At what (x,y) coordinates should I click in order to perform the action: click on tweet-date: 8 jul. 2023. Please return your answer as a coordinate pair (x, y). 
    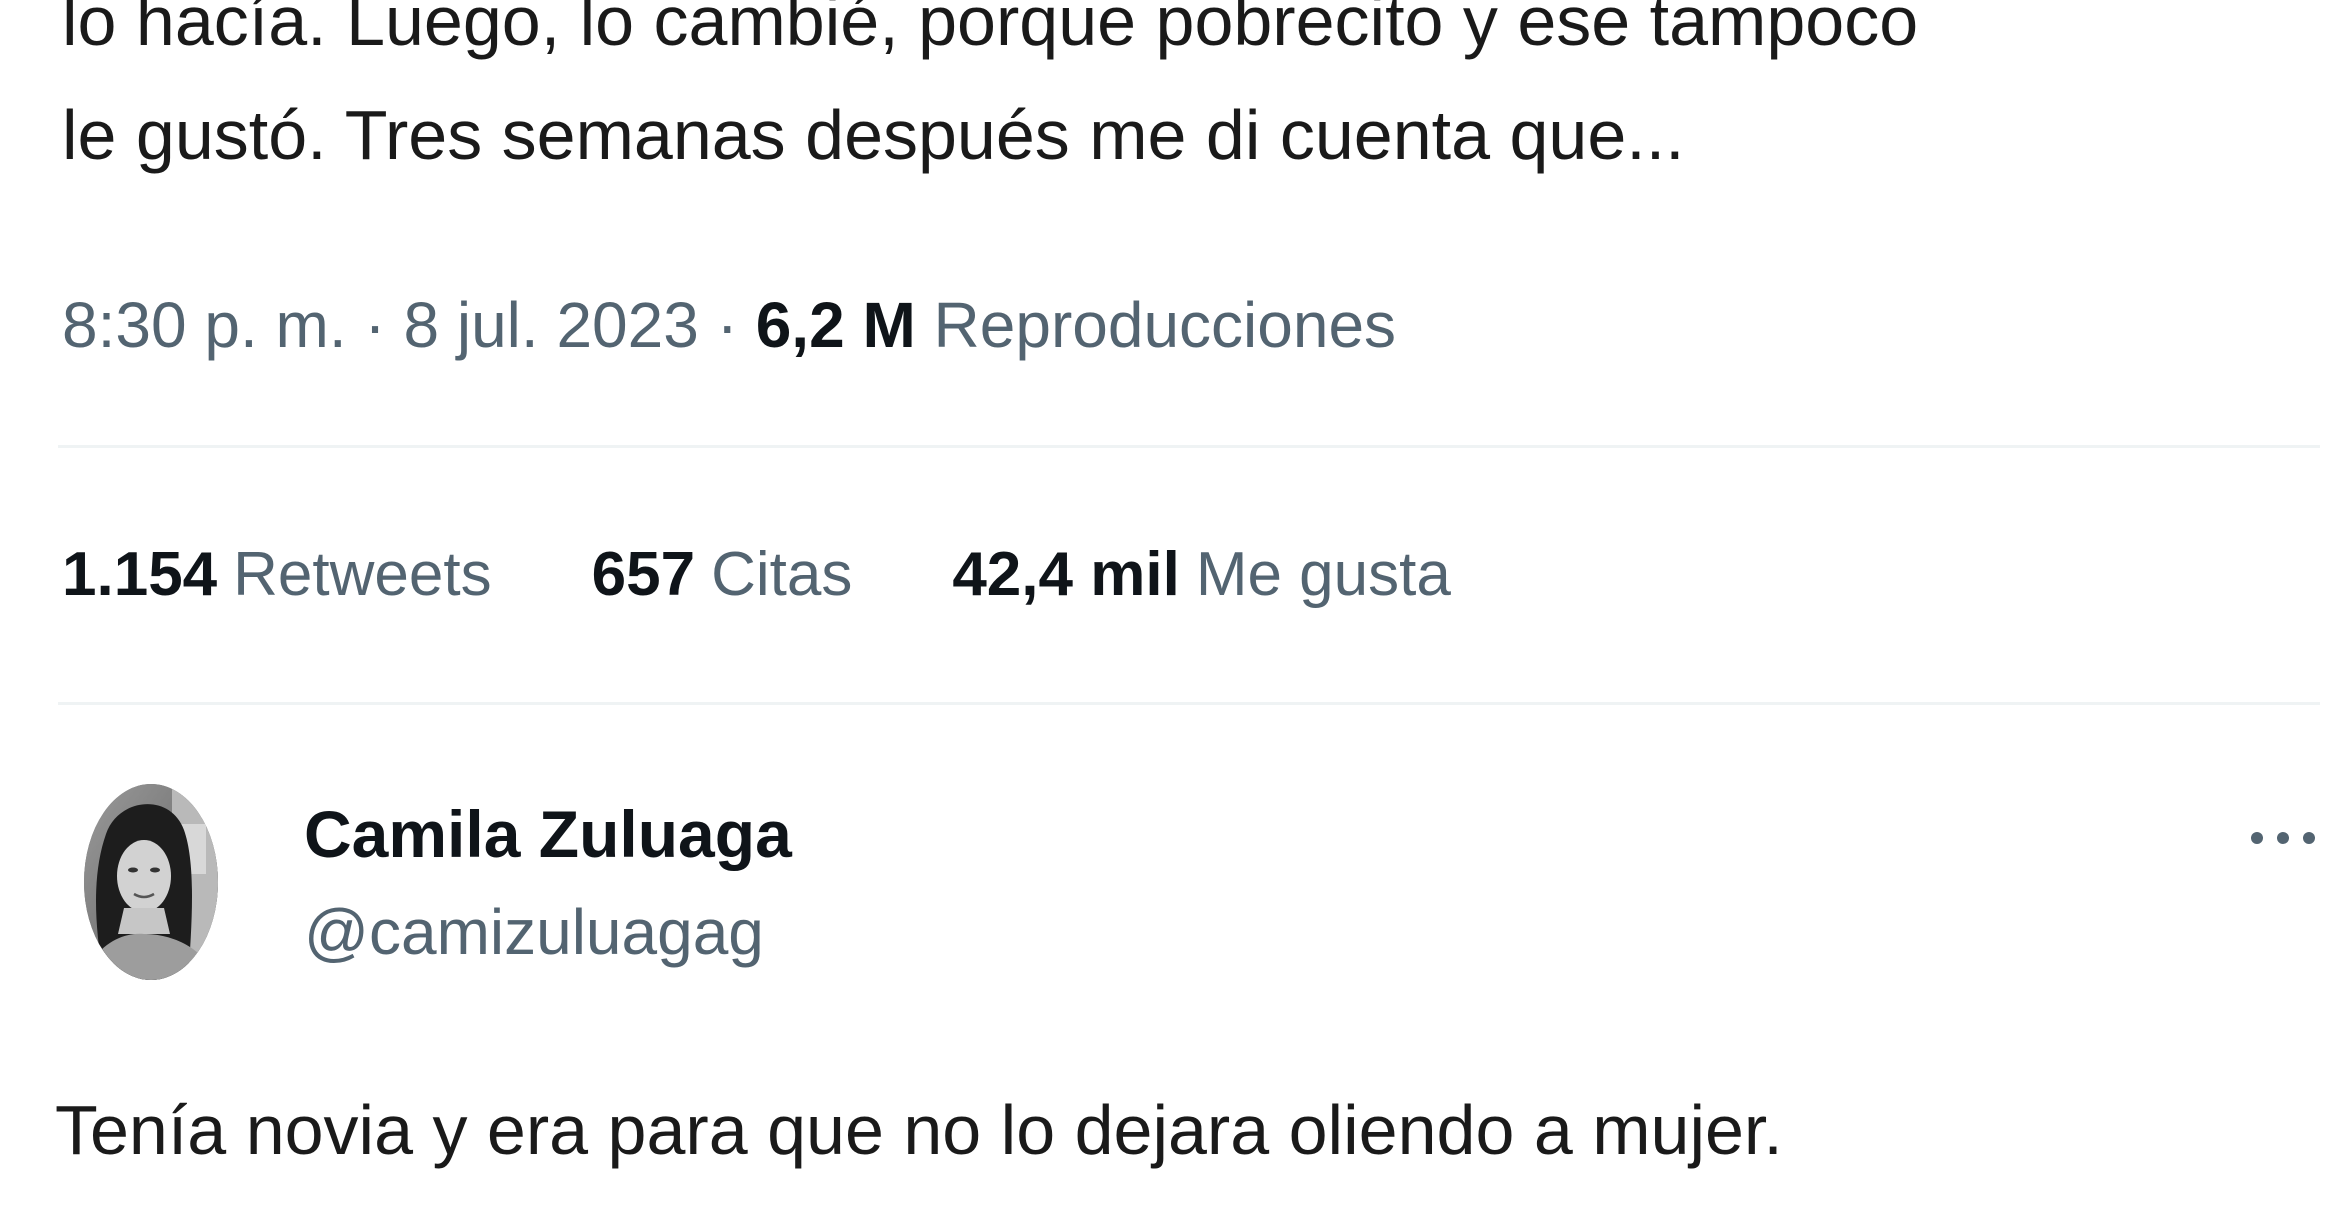
    Looking at the image, I should click on (550, 325).